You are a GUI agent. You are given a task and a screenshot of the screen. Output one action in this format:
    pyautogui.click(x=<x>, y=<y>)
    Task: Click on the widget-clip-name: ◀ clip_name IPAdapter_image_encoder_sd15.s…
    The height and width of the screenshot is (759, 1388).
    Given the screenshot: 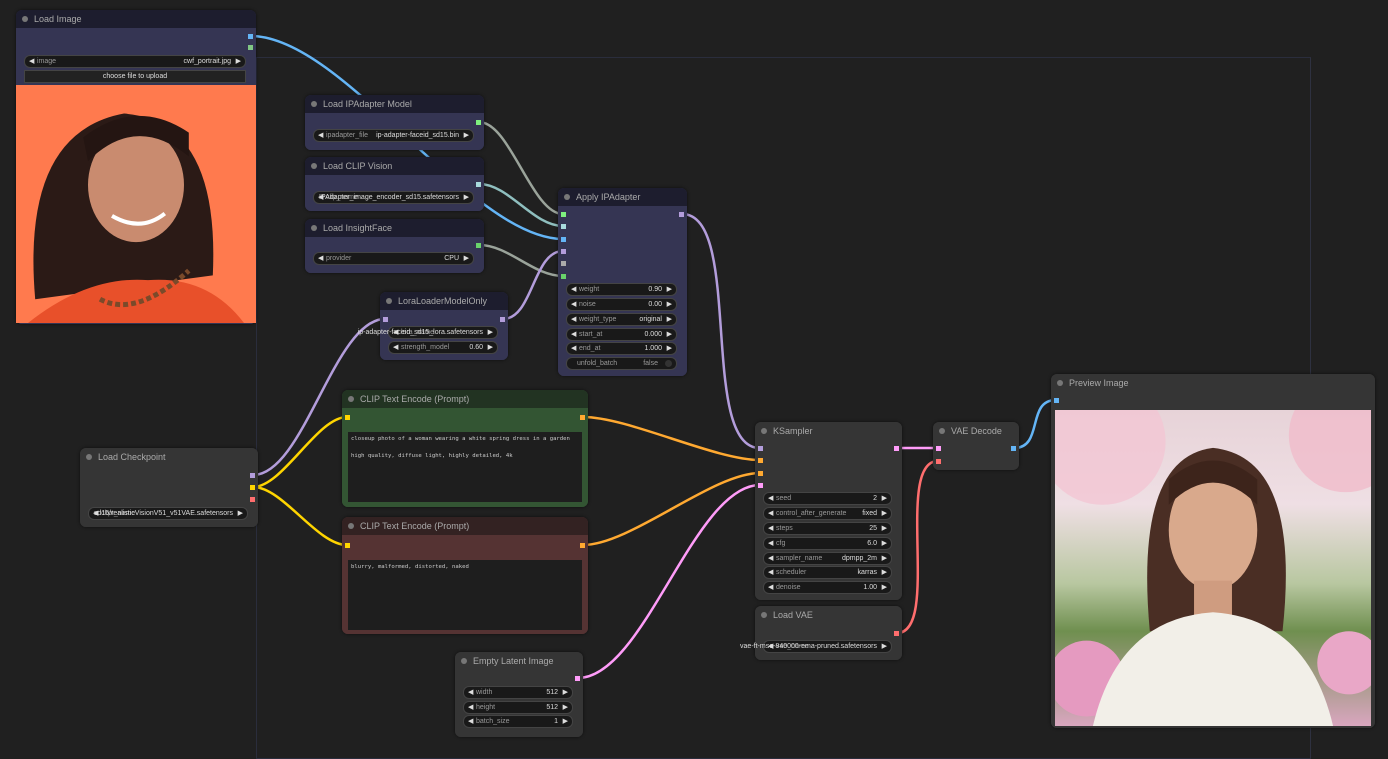 What is the action you would take?
    pyautogui.click(x=393, y=197)
    